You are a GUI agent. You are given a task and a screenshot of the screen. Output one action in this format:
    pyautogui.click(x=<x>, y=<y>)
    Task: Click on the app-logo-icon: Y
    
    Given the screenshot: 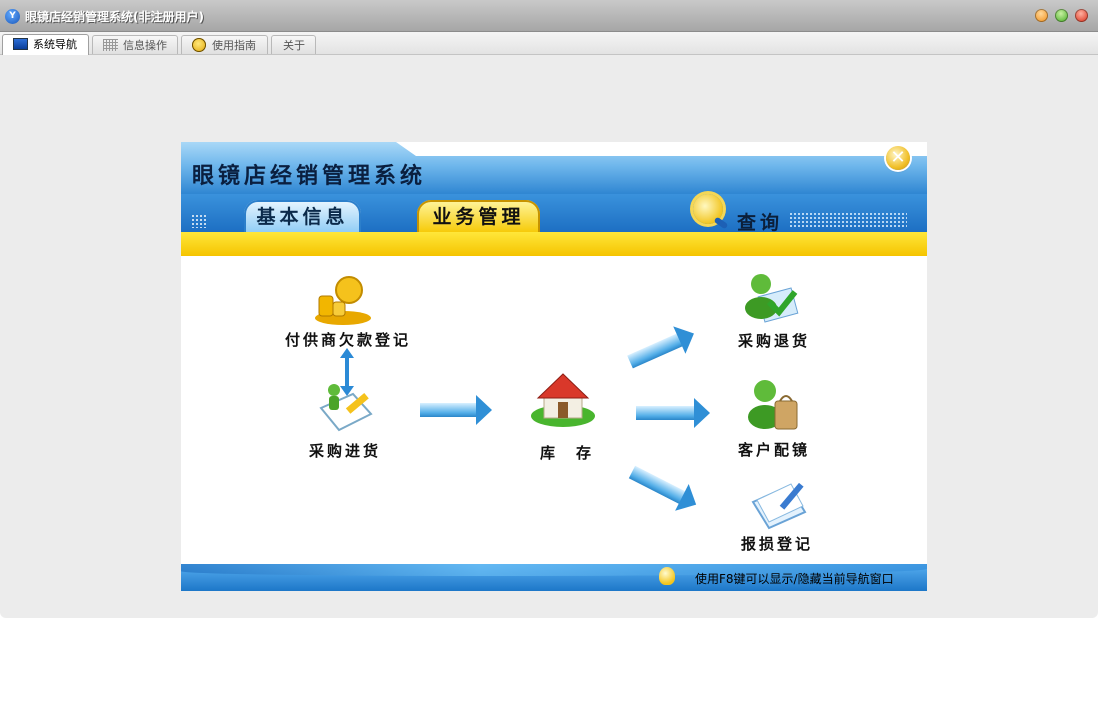 What is the action you would take?
    pyautogui.click(x=12, y=16)
    